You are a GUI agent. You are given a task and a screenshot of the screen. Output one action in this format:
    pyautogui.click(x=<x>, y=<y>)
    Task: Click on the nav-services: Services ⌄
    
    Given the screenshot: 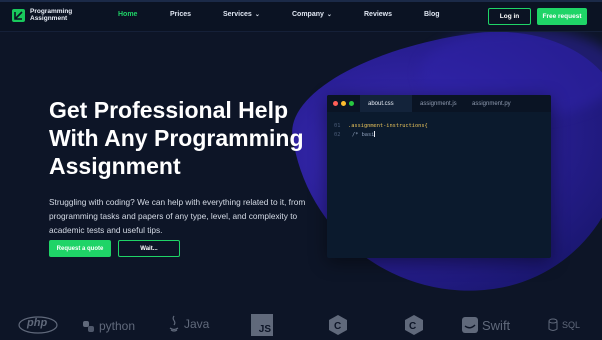 What is the action you would take?
    pyautogui.click(x=241, y=14)
    